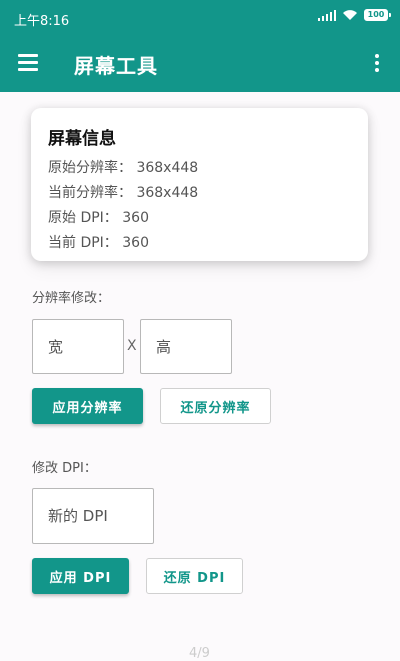 The height and width of the screenshot is (661, 400). What do you see at coordinates (78, 346) in the screenshot?
I see `width-input` at bounding box center [78, 346].